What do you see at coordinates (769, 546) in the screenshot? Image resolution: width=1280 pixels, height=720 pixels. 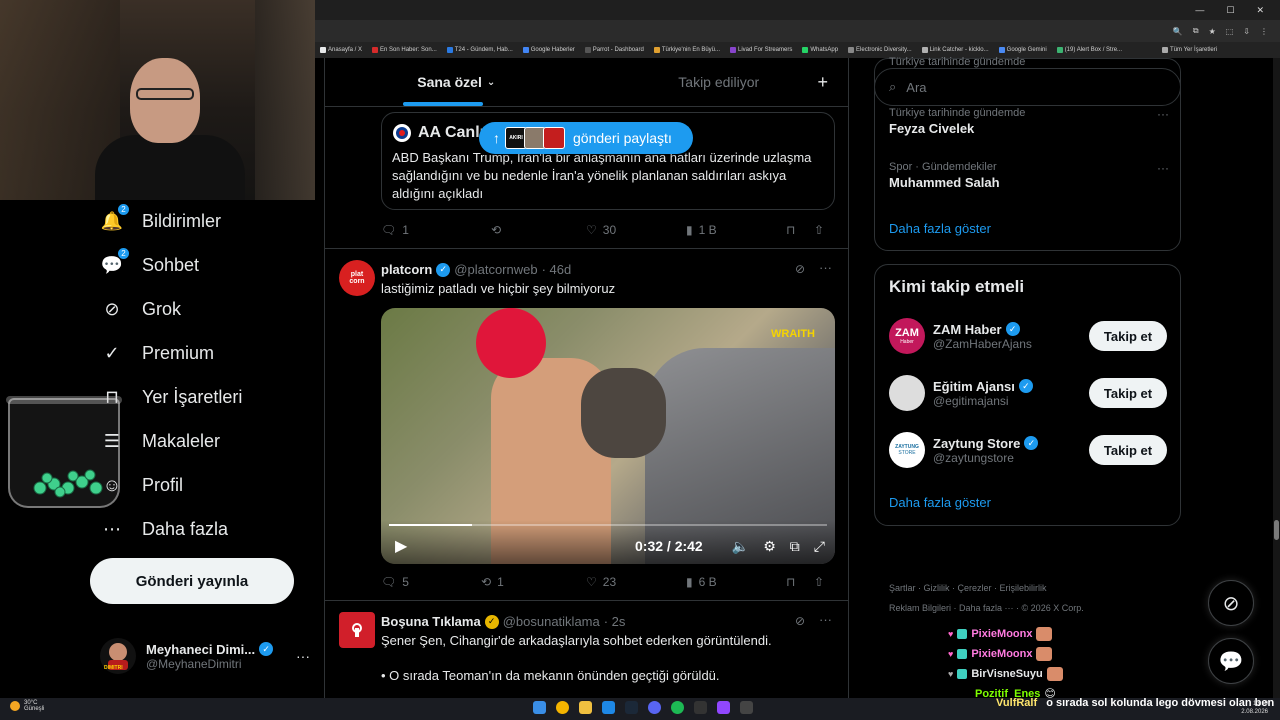 I see `settings-icon: ⚙` at bounding box center [769, 546].